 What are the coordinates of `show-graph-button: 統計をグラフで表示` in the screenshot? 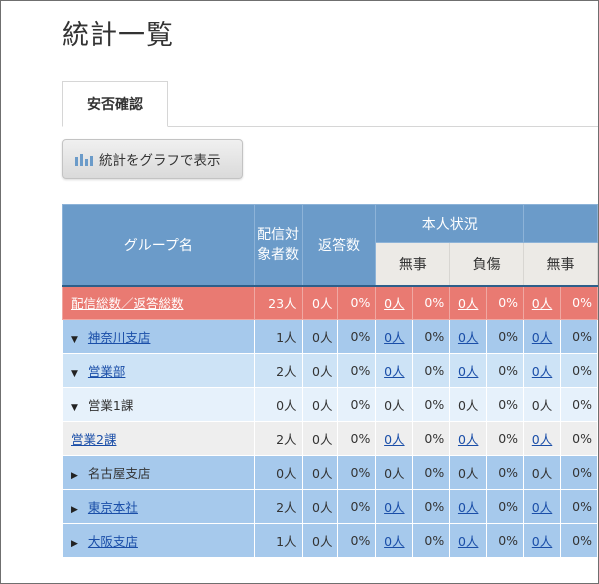 It's located at (152, 159).